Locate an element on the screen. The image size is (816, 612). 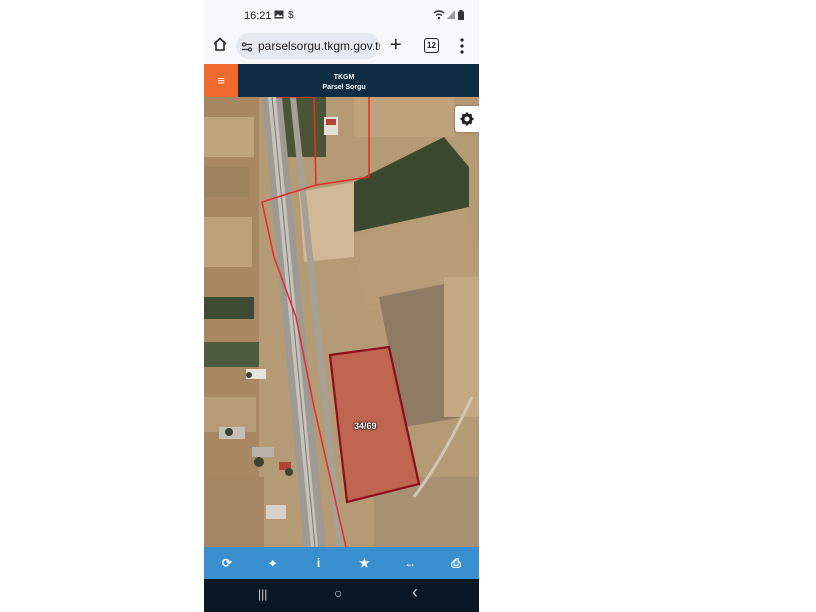
refresh-icon: ⟳ is located at coordinates (227, 563).